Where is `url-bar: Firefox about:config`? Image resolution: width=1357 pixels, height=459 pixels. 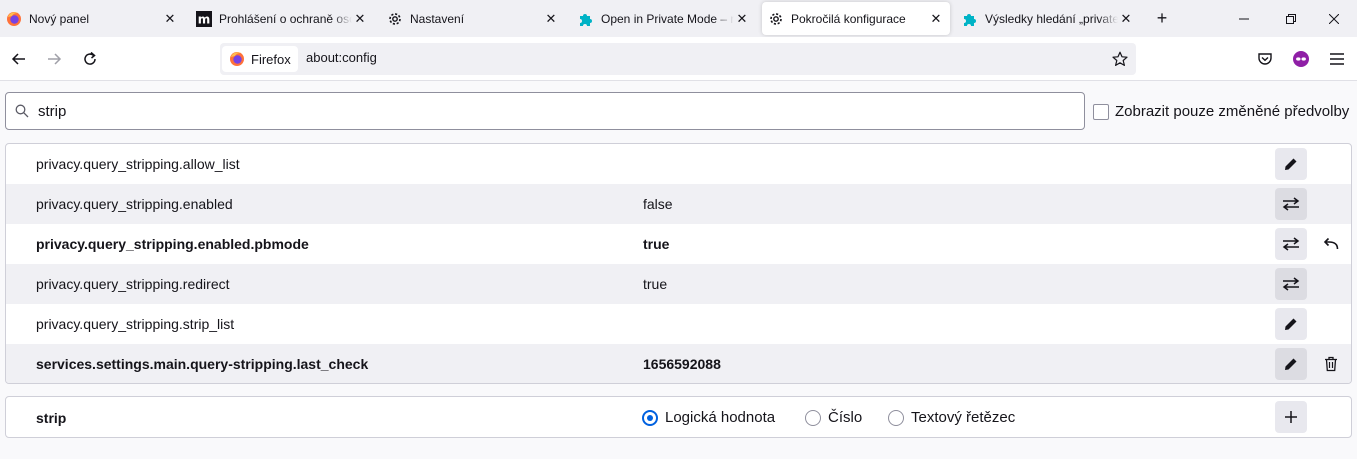 url-bar: Firefox about:config is located at coordinates (678, 59).